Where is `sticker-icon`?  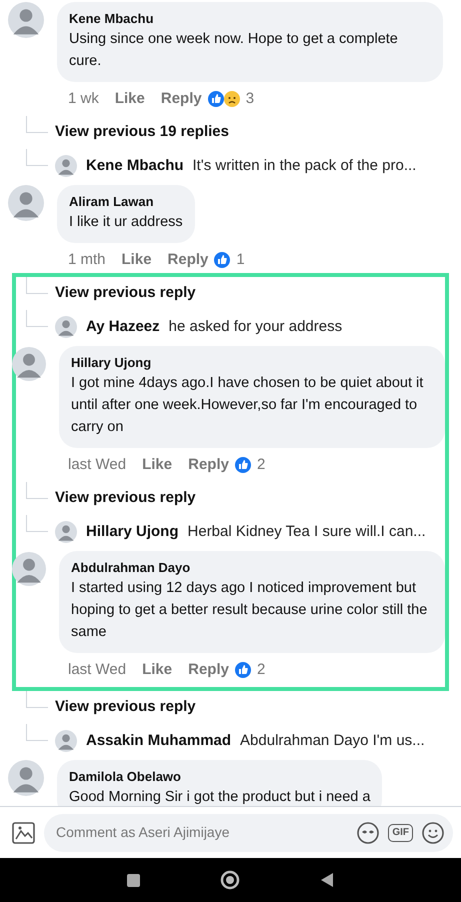
sticker-icon is located at coordinates (368, 832).